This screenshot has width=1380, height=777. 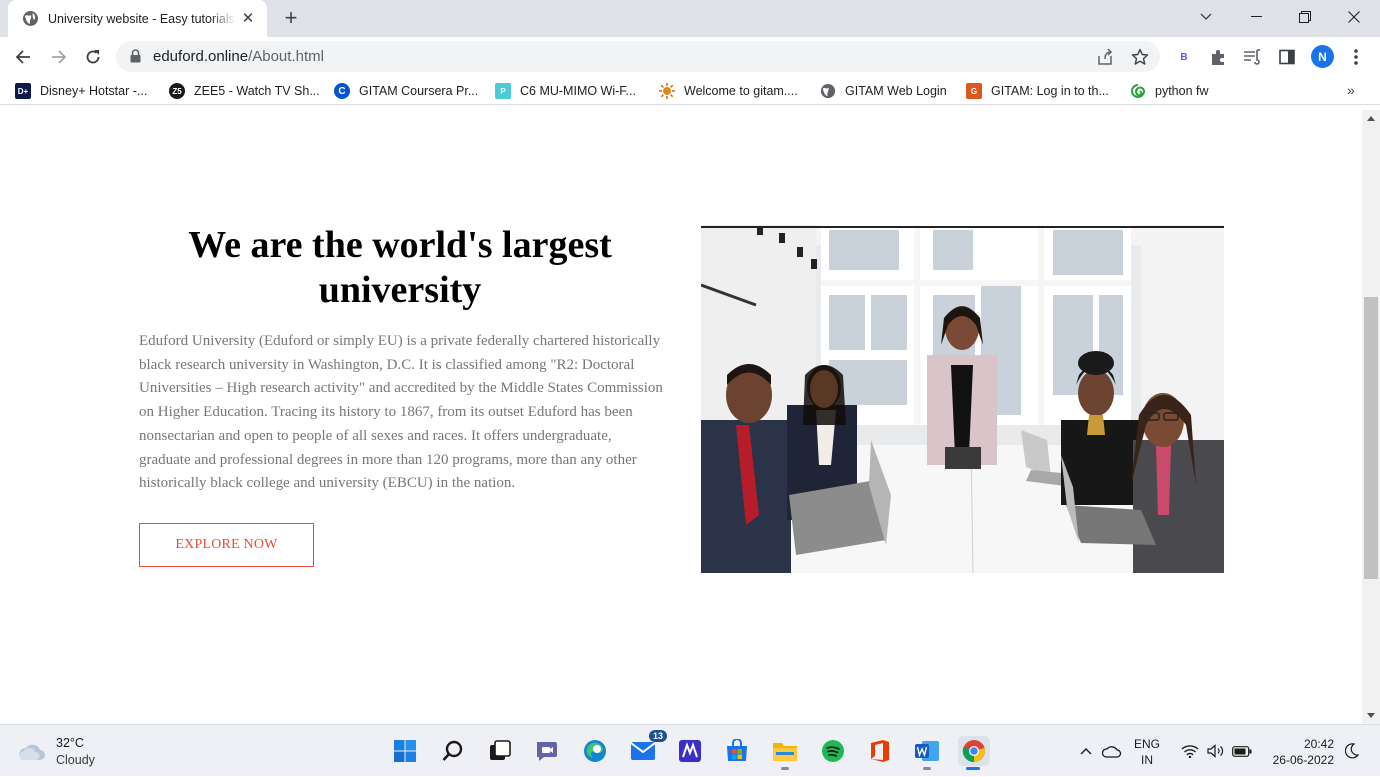 I want to click on bookmark-label: python fw, so click(x=1182, y=91).